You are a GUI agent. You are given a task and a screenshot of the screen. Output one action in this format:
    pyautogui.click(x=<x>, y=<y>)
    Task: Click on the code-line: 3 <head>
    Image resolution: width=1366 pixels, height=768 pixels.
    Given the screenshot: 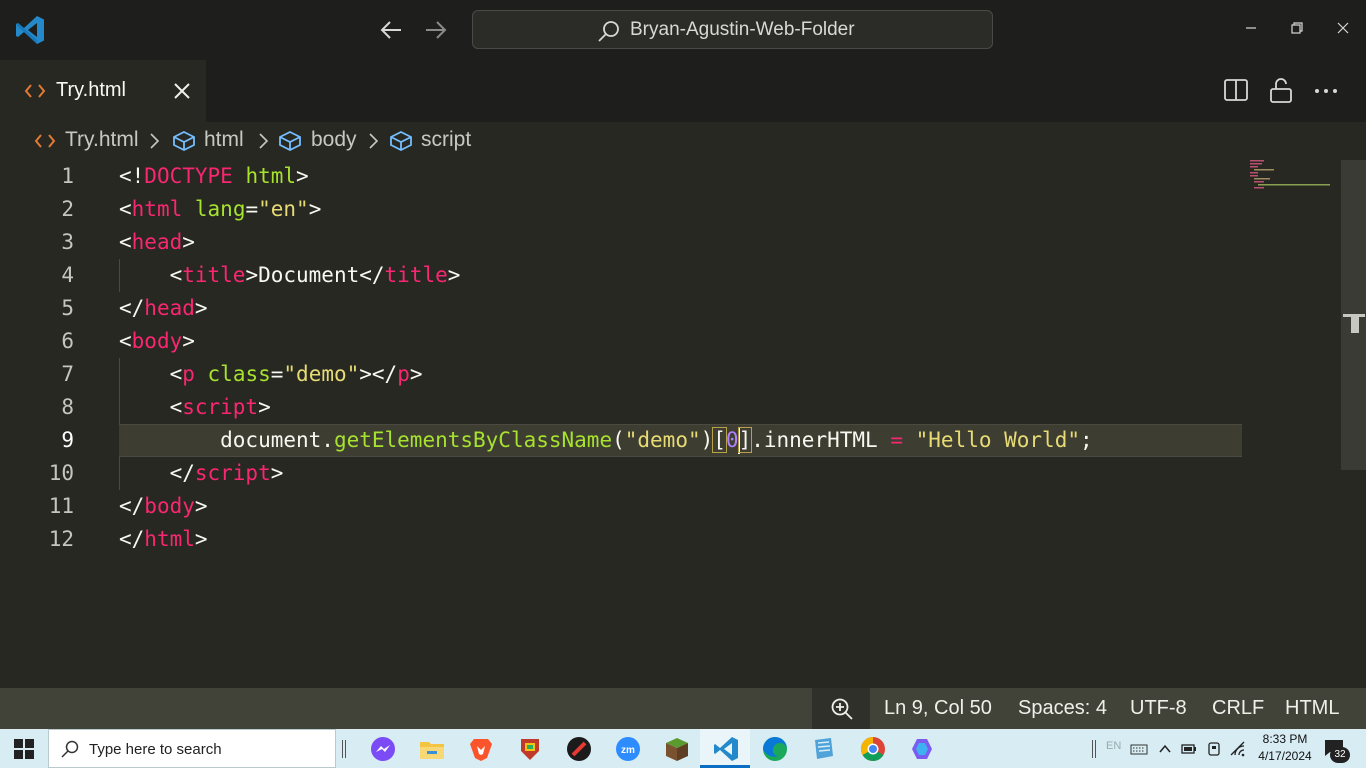 What is the action you would take?
    pyautogui.click(x=625, y=242)
    